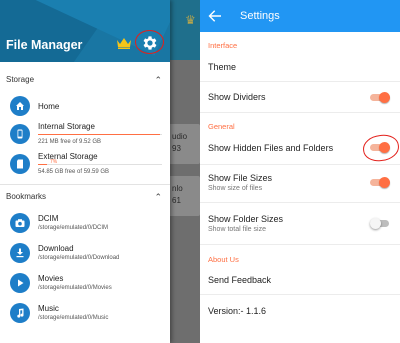 The width and height of the screenshot is (400, 343). I want to click on background-card: udio 93, so click(183, 144).